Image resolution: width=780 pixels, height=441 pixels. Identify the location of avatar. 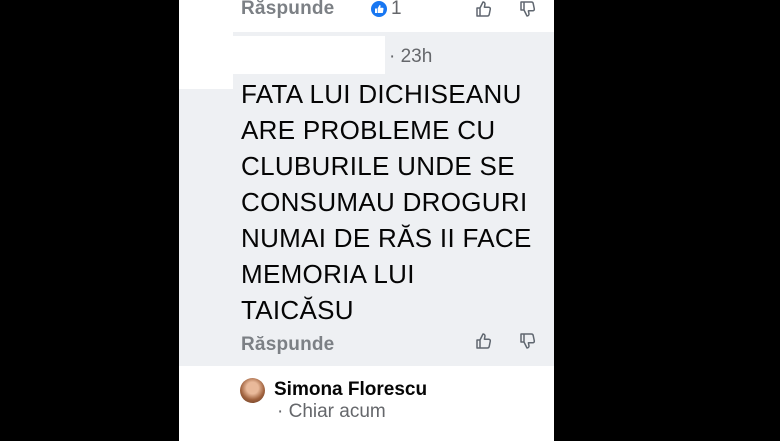
(252, 390).